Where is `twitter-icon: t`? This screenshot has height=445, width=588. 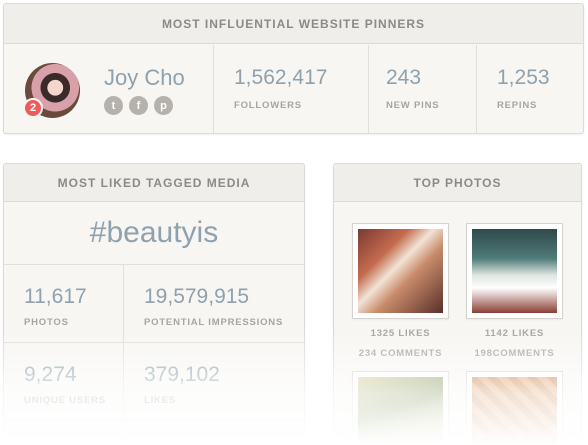 twitter-icon: t is located at coordinates (113, 105).